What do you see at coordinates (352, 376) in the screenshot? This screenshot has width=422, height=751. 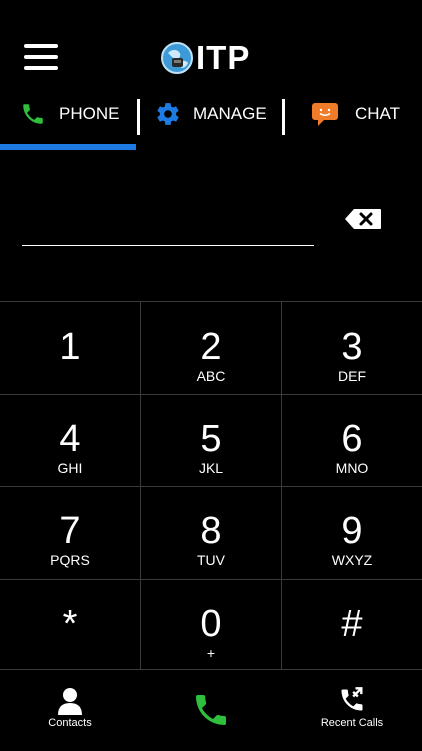 I see `key-letters: DEF` at bounding box center [352, 376].